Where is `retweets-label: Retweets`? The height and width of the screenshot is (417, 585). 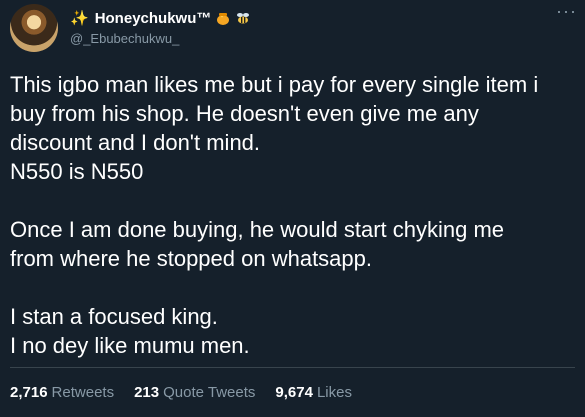
retweets-label: Retweets is located at coordinates (83, 392).